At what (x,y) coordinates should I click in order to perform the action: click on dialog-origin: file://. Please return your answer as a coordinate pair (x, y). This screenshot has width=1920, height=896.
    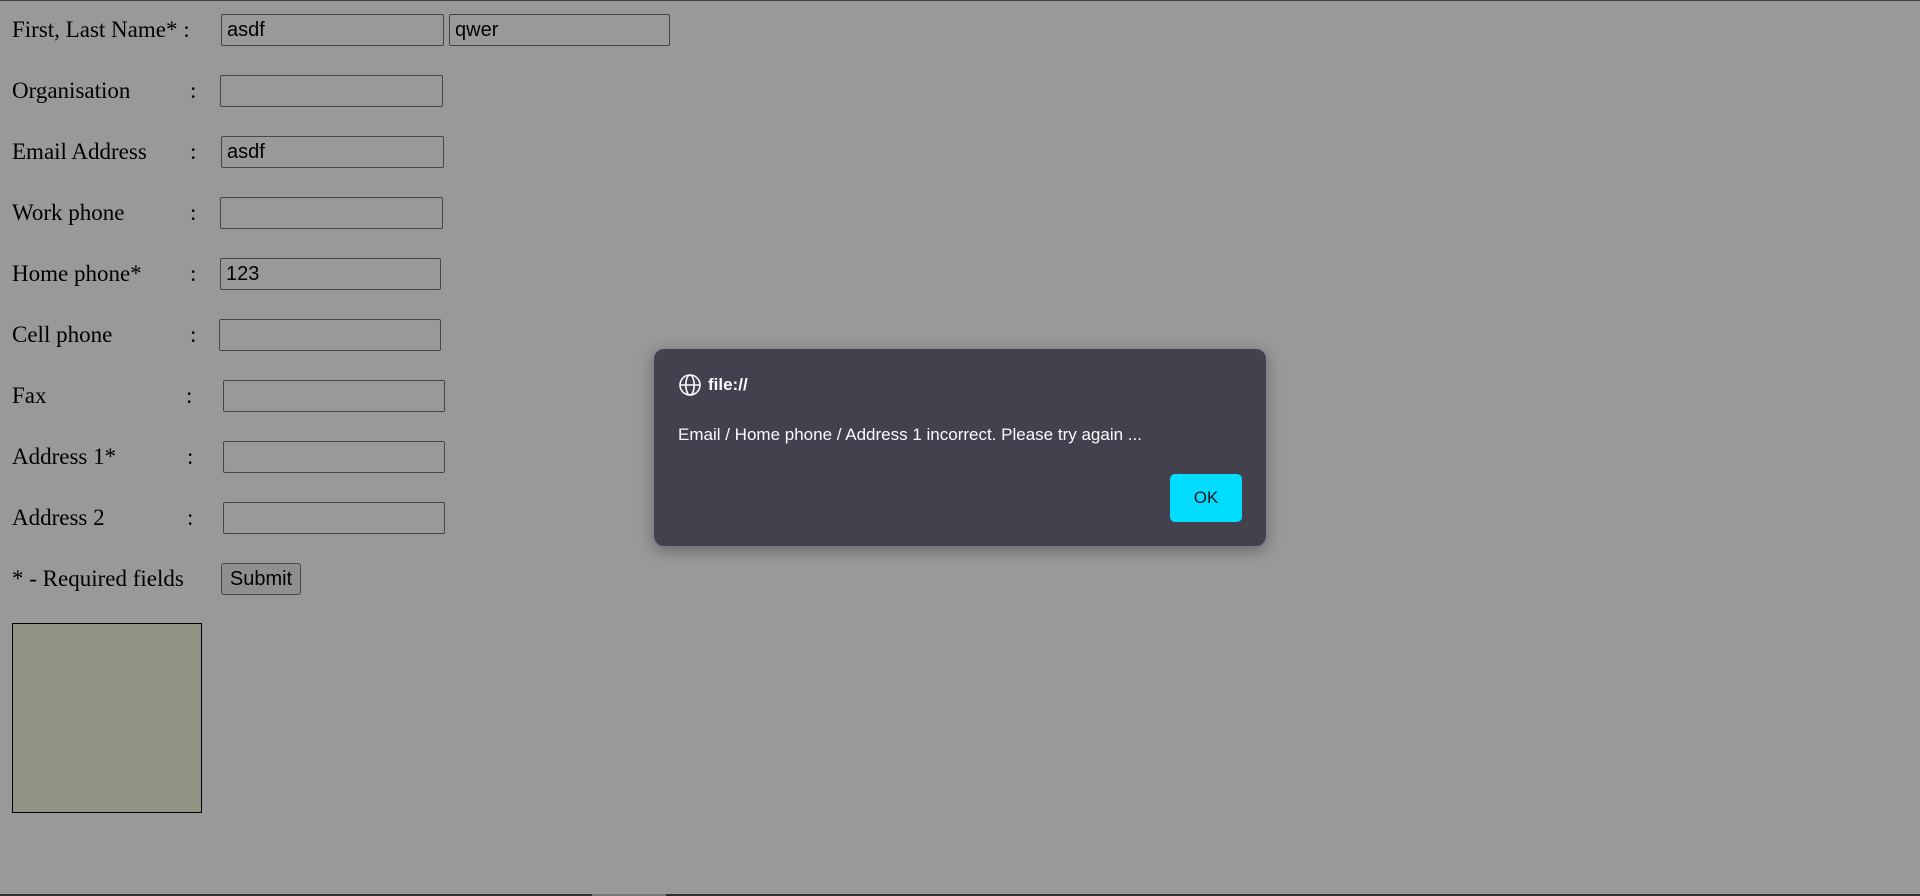
    Looking at the image, I should click on (728, 384).